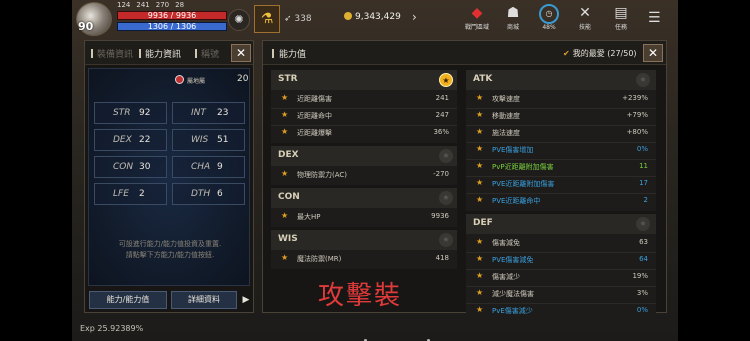 This screenshot has height=341, width=750. Describe the element at coordinates (196, 81) in the screenshot. I see `element-label: 屬地屬` at that location.